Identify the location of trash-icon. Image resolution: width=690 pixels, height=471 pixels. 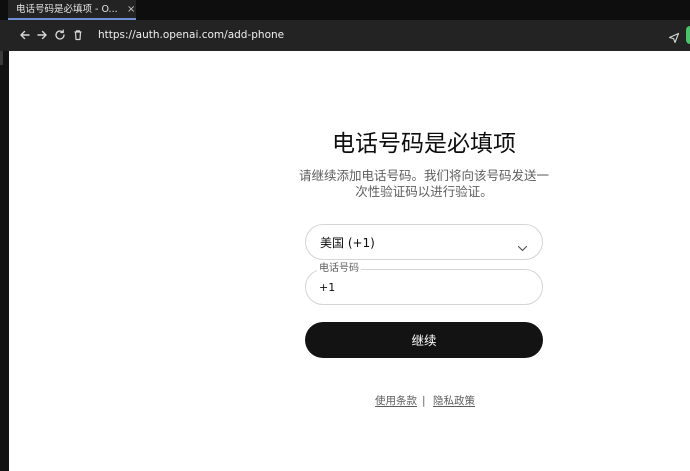
(78, 35).